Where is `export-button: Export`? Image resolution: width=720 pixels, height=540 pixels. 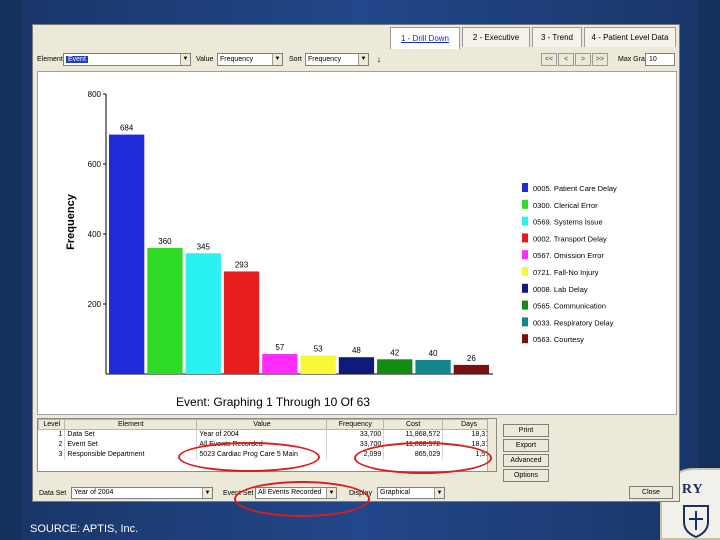
export-button: Export is located at coordinates (526, 445).